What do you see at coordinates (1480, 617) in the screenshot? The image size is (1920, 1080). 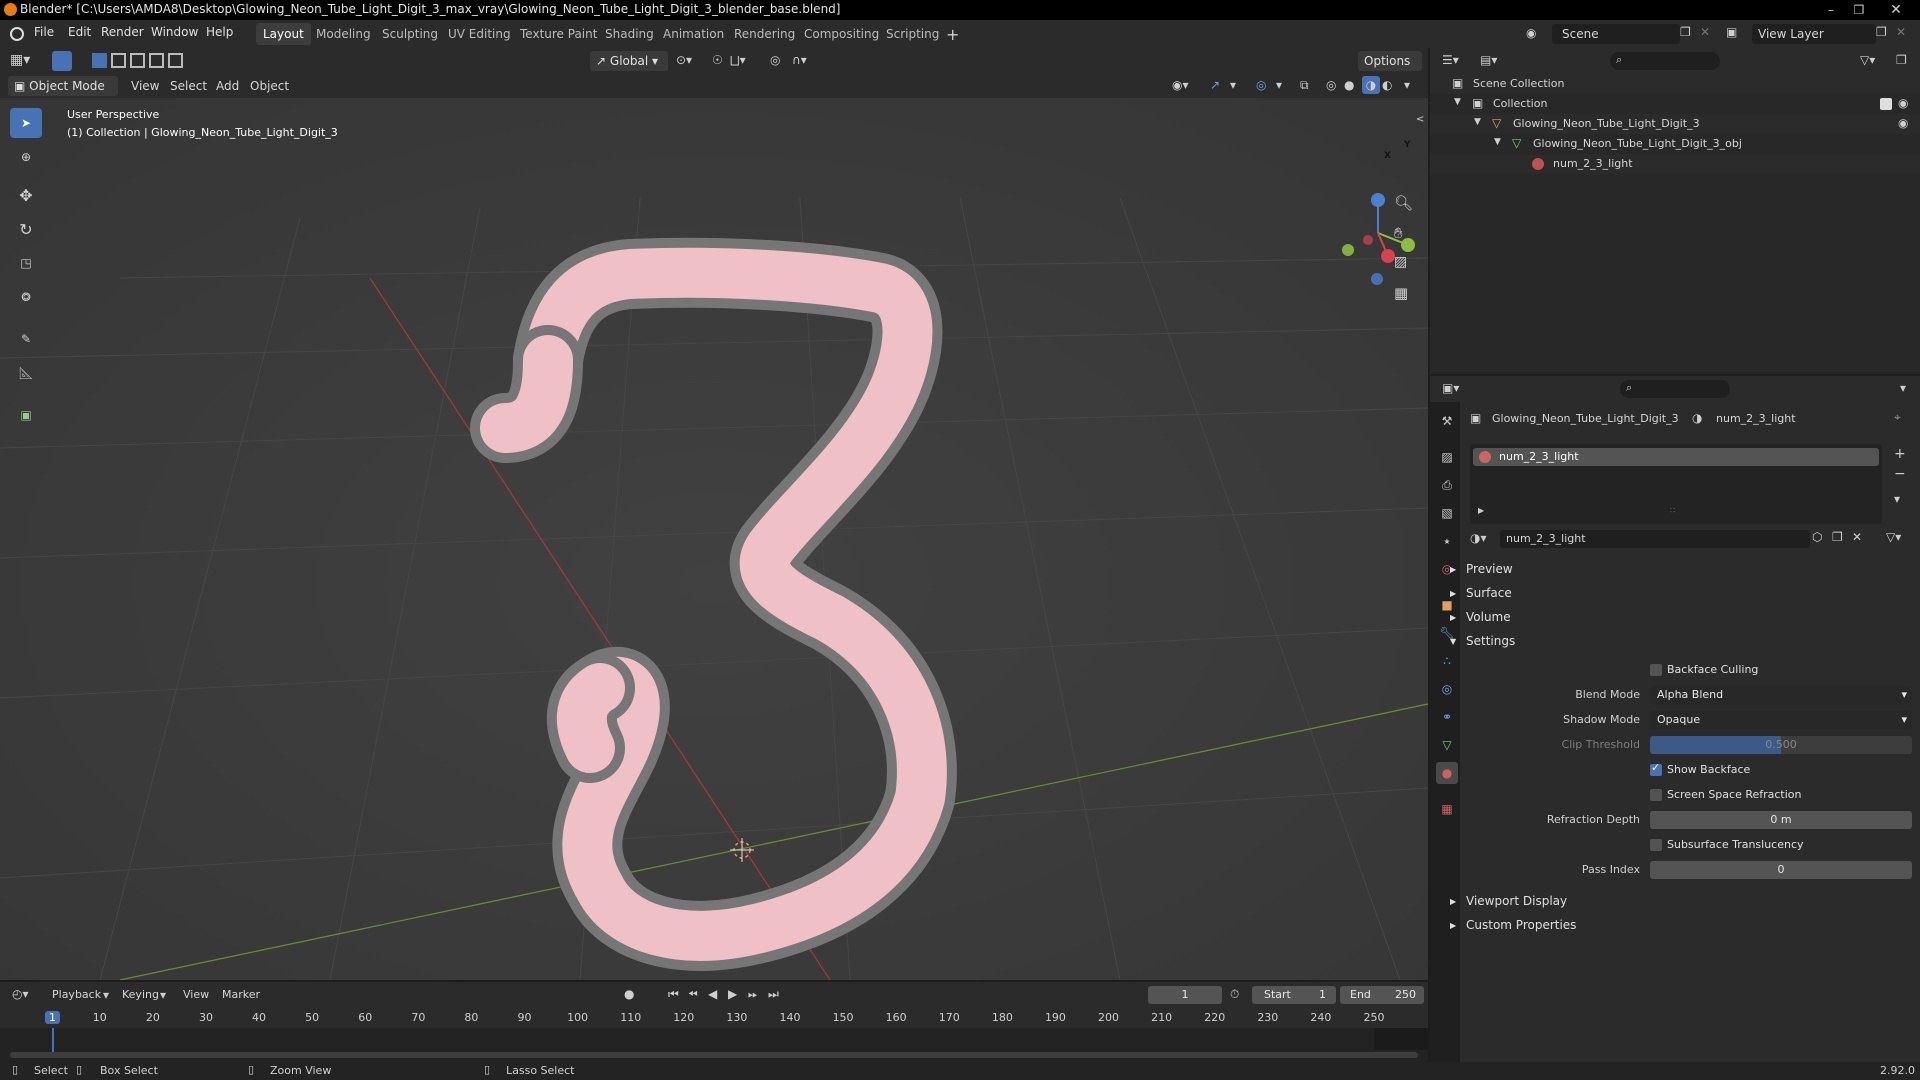 I see `volume-panel-header: ▶ Volume` at bounding box center [1480, 617].